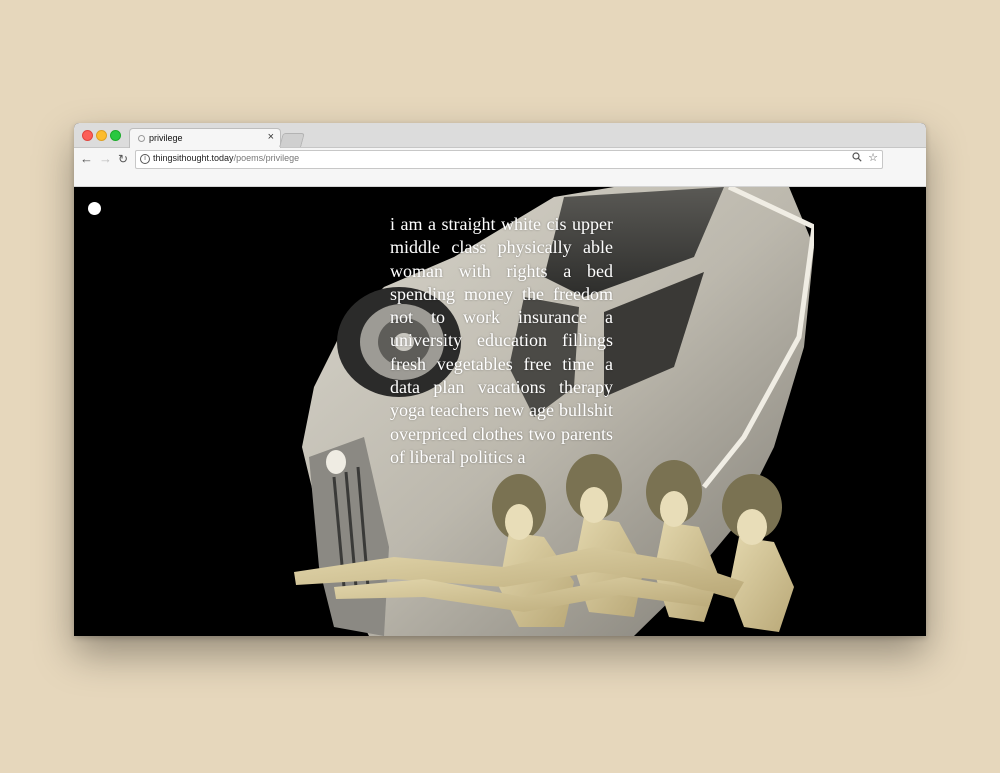 The width and height of the screenshot is (1000, 773). Describe the element at coordinates (857, 158) in the screenshot. I see `search-icon` at that location.